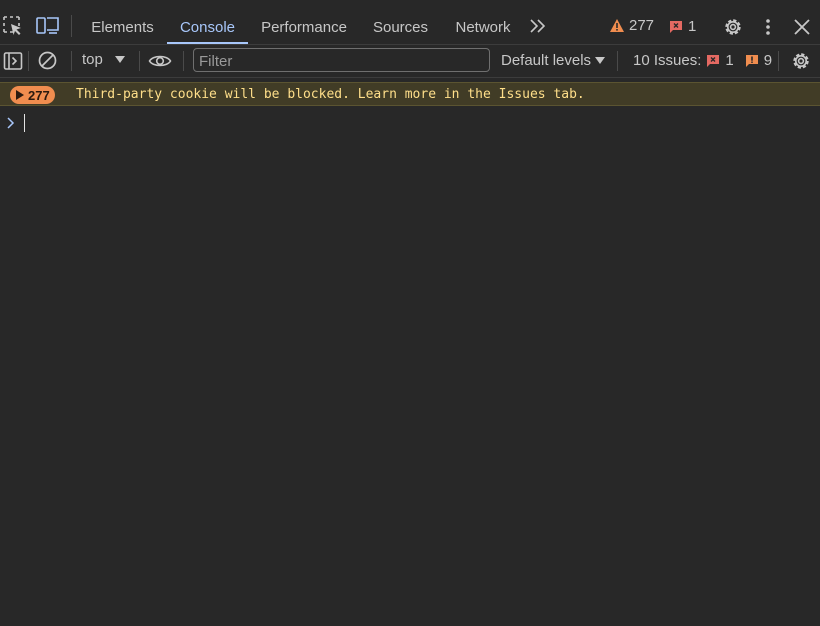  What do you see at coordinates (729, 60) in the screenshot?
I see `issues-errors-count: 1` at bounding box center [729, 60].